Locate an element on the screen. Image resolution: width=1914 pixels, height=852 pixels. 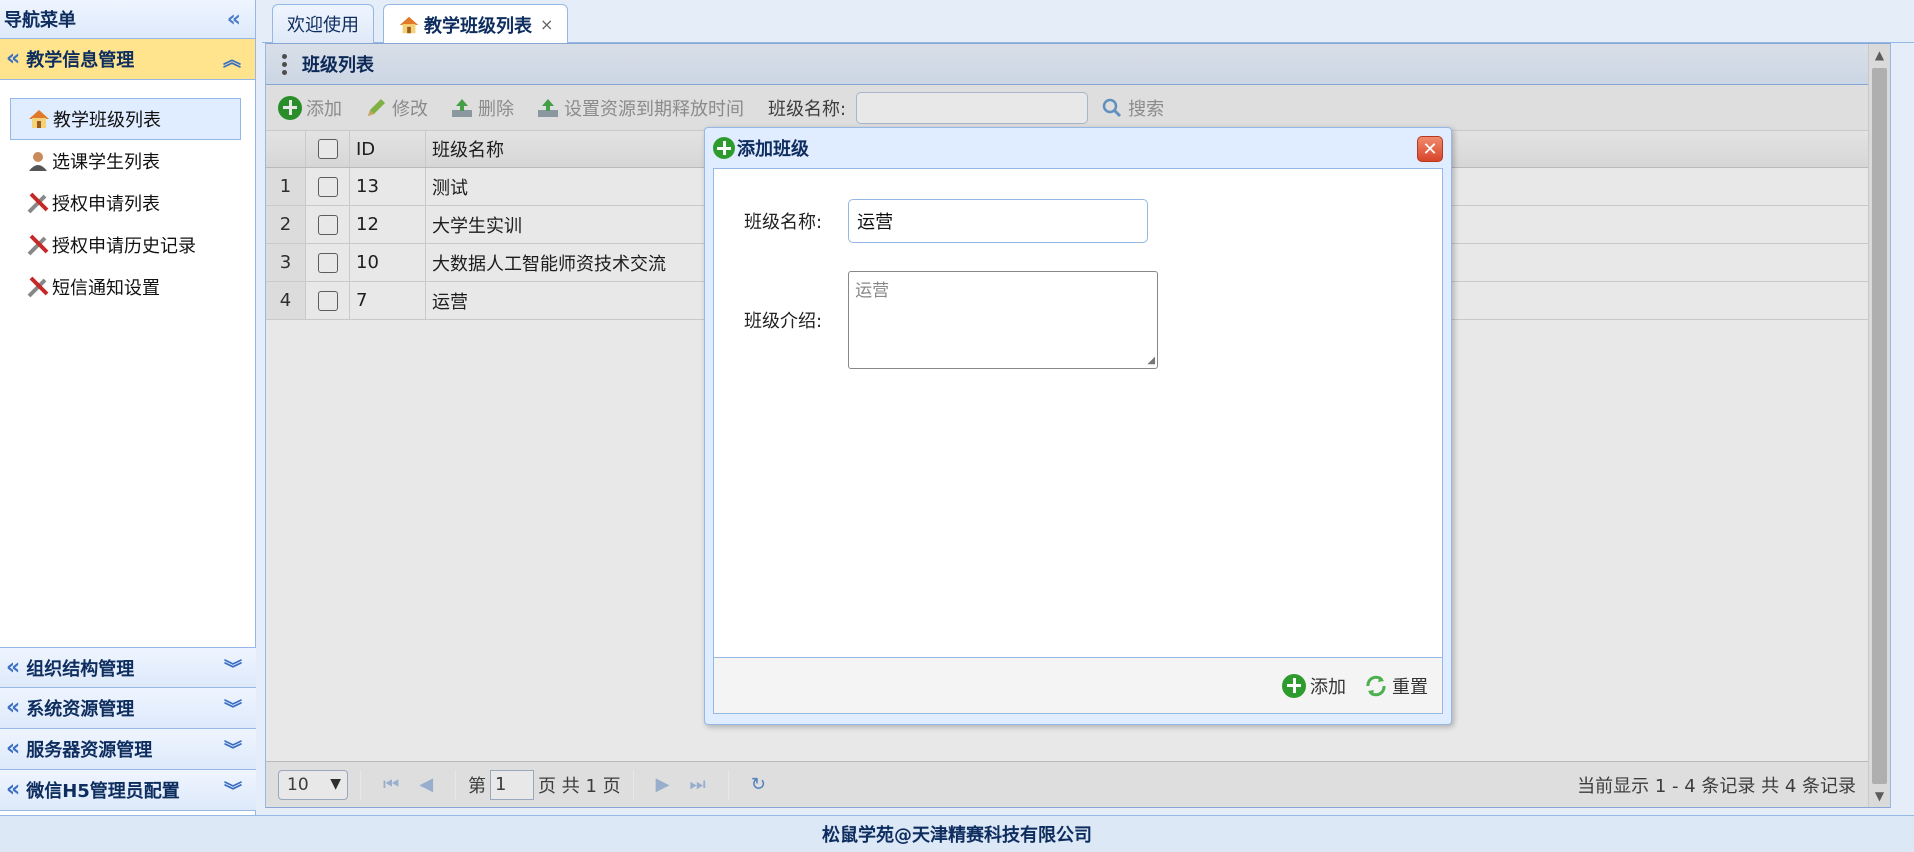
menu-item-sms-settings: 短信通知设置 is located at coordinates (125, 287).